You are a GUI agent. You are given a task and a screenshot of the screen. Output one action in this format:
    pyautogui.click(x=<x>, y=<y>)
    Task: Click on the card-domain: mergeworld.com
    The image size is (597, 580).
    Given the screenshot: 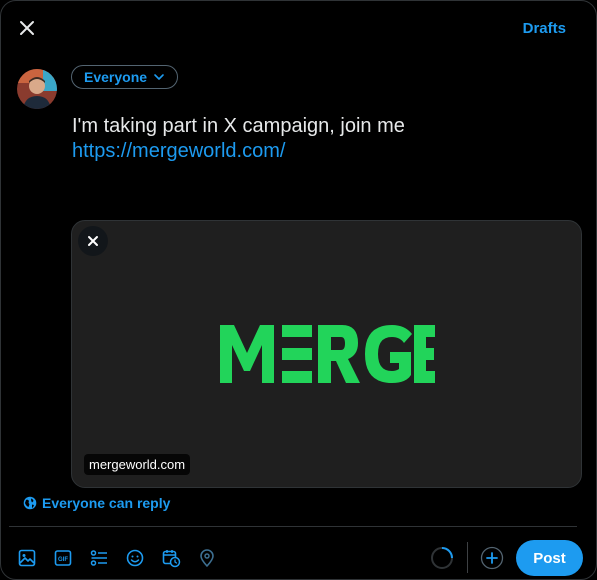 What is the action you would take?
    pyautogui.click(x=137, y=464)
    